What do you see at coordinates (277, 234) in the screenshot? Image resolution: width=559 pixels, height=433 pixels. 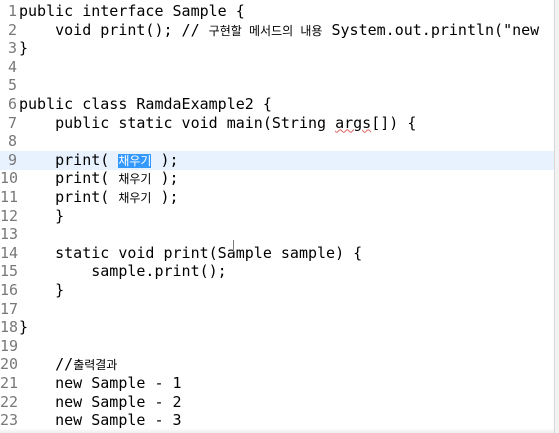 I see `code-line: 13` at bounding box center [277, 234].